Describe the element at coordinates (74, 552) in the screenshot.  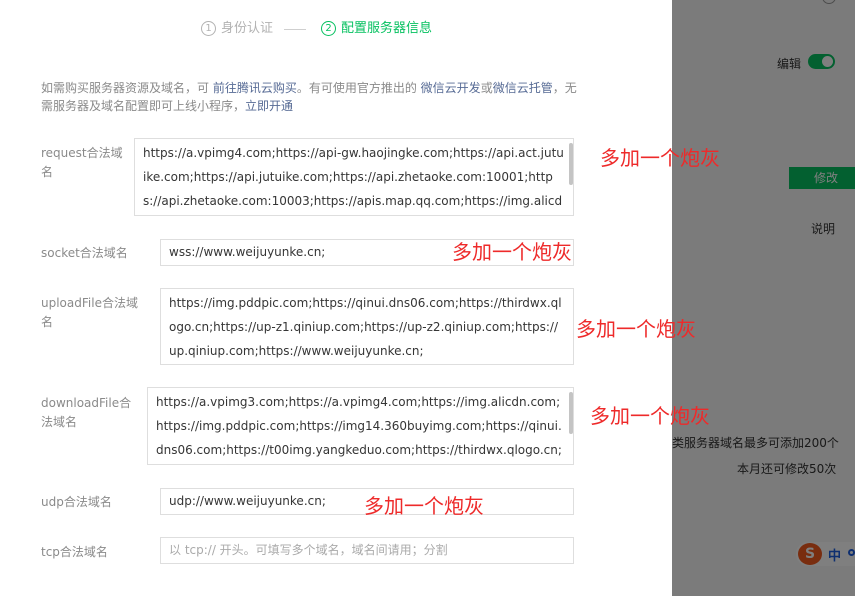
I see `tcp-domain-label: tcp合法域名` at that location.